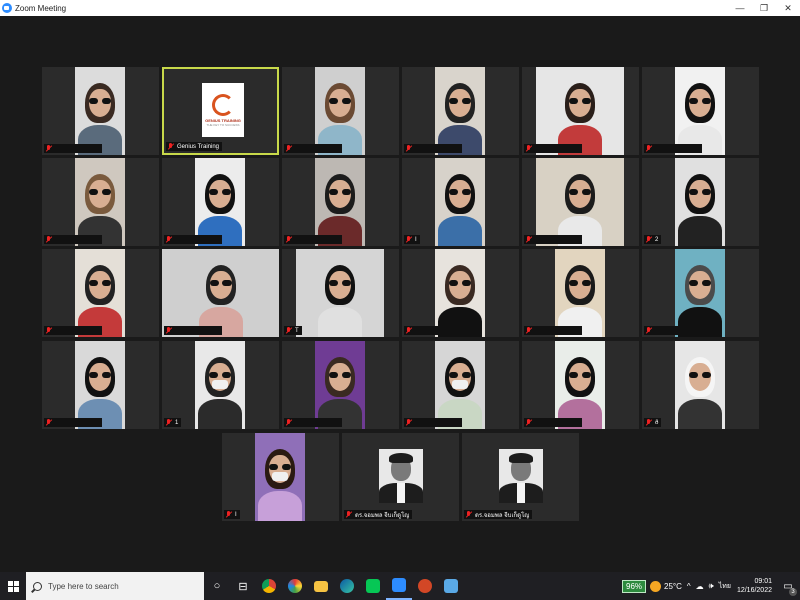  I want to click on task-view-button: ○, so click(217, 586).